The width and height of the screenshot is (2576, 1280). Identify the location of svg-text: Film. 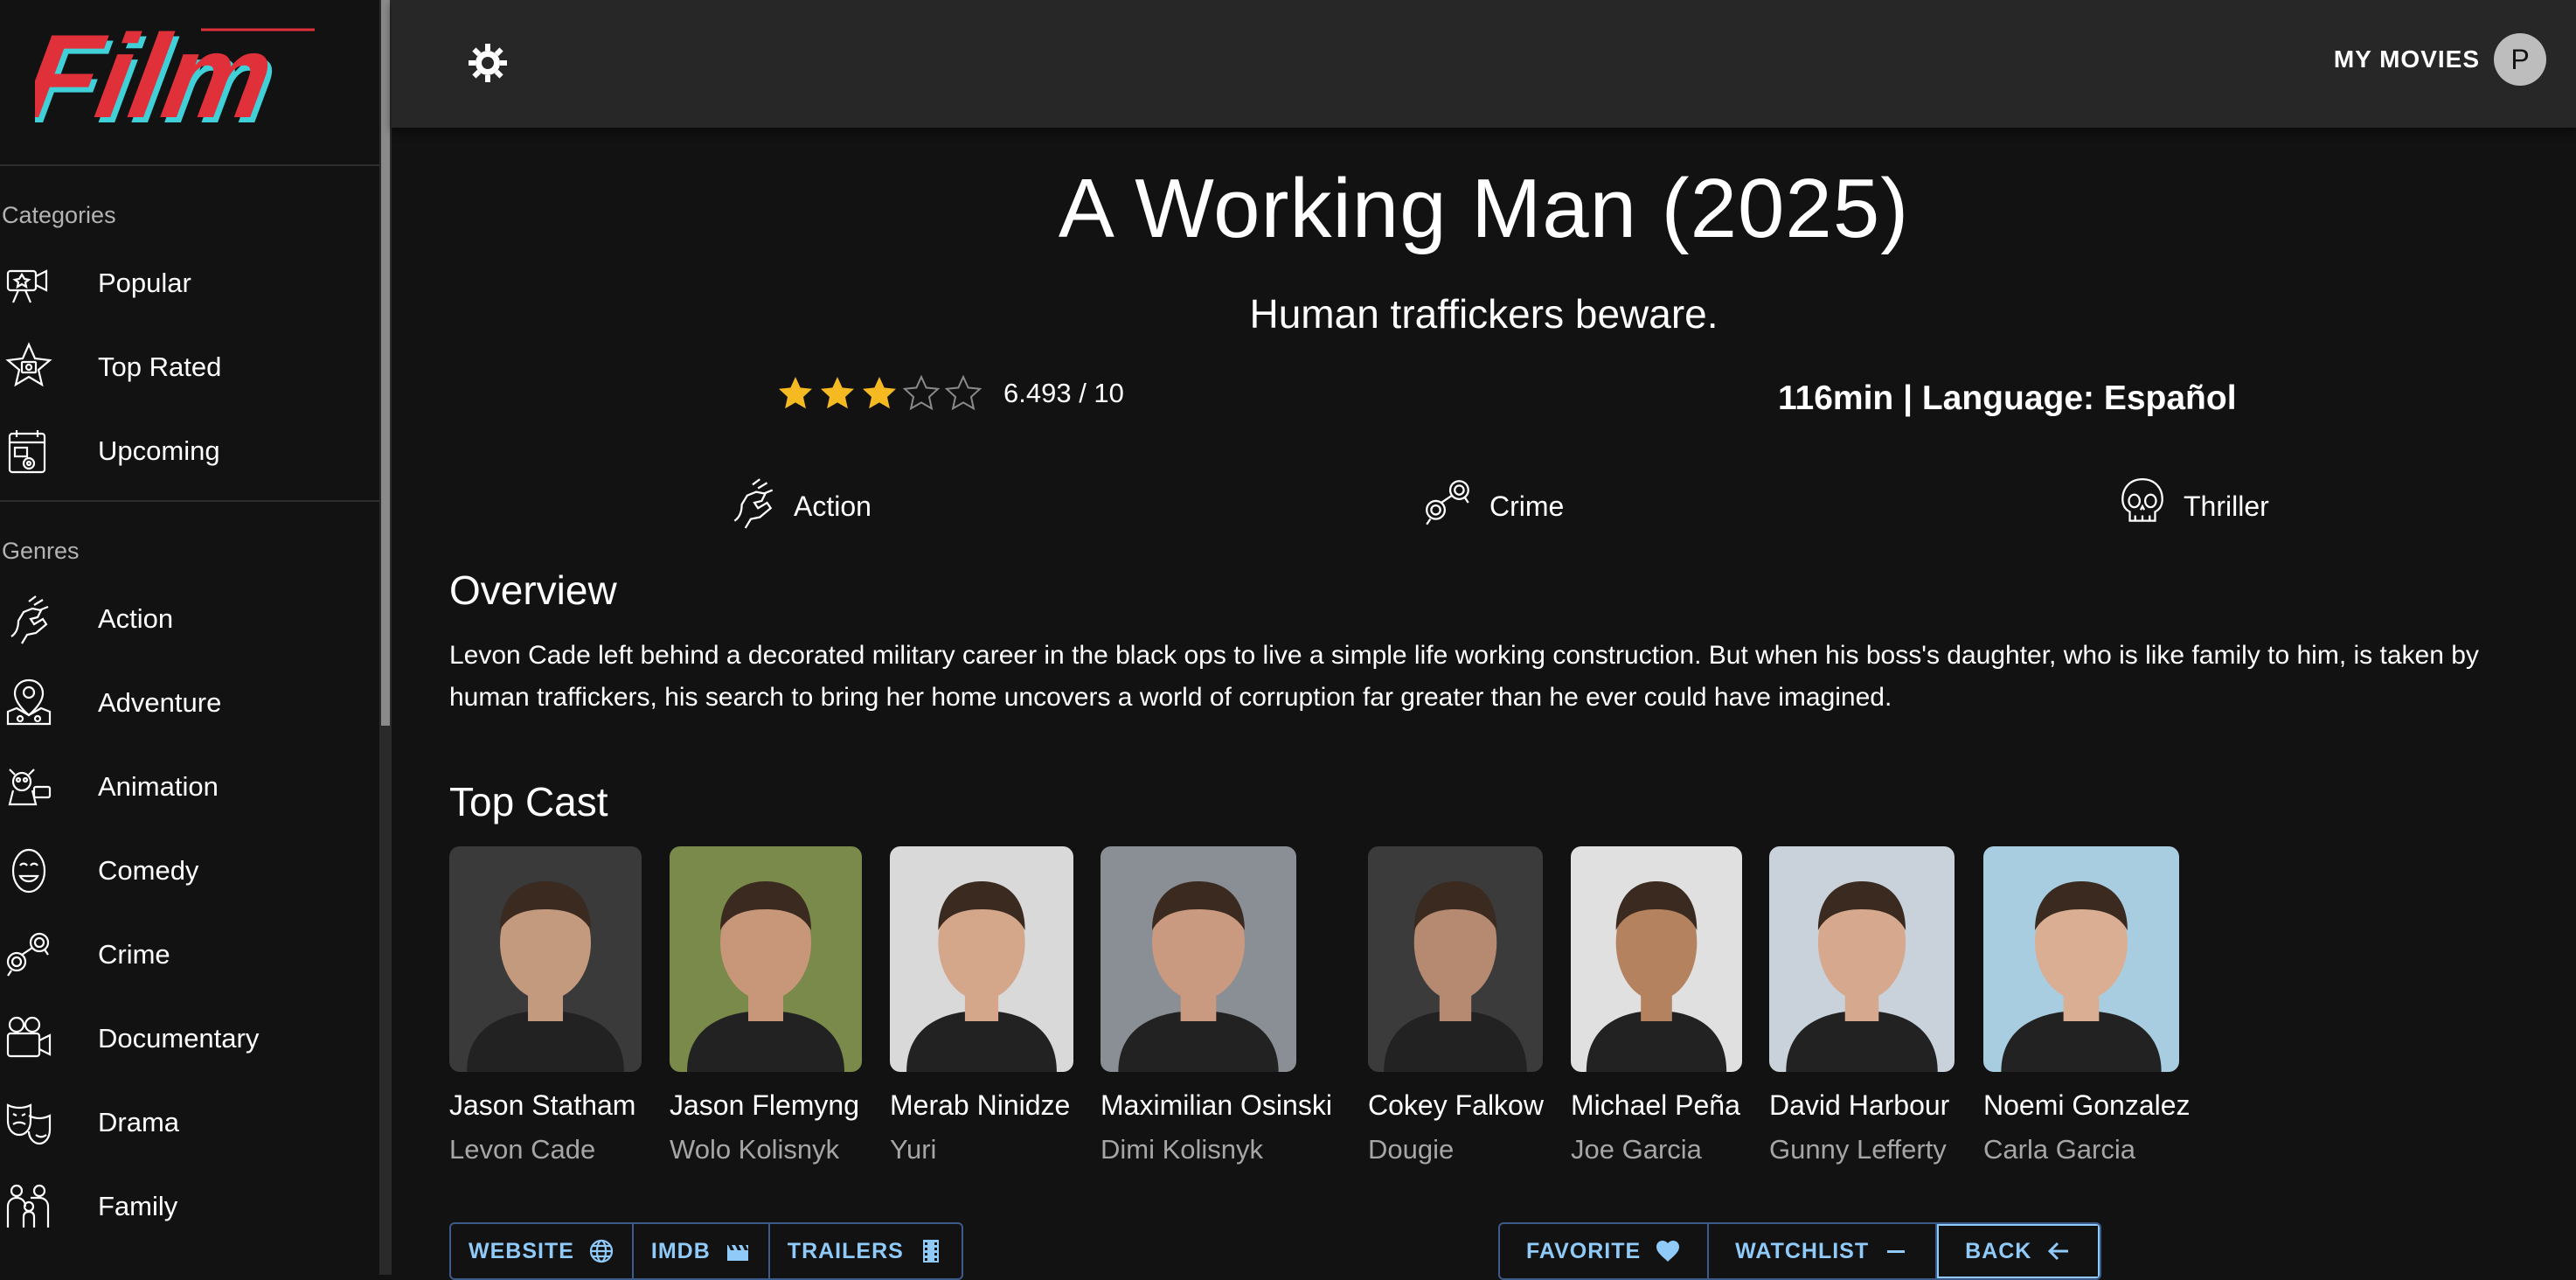
(158, 80).